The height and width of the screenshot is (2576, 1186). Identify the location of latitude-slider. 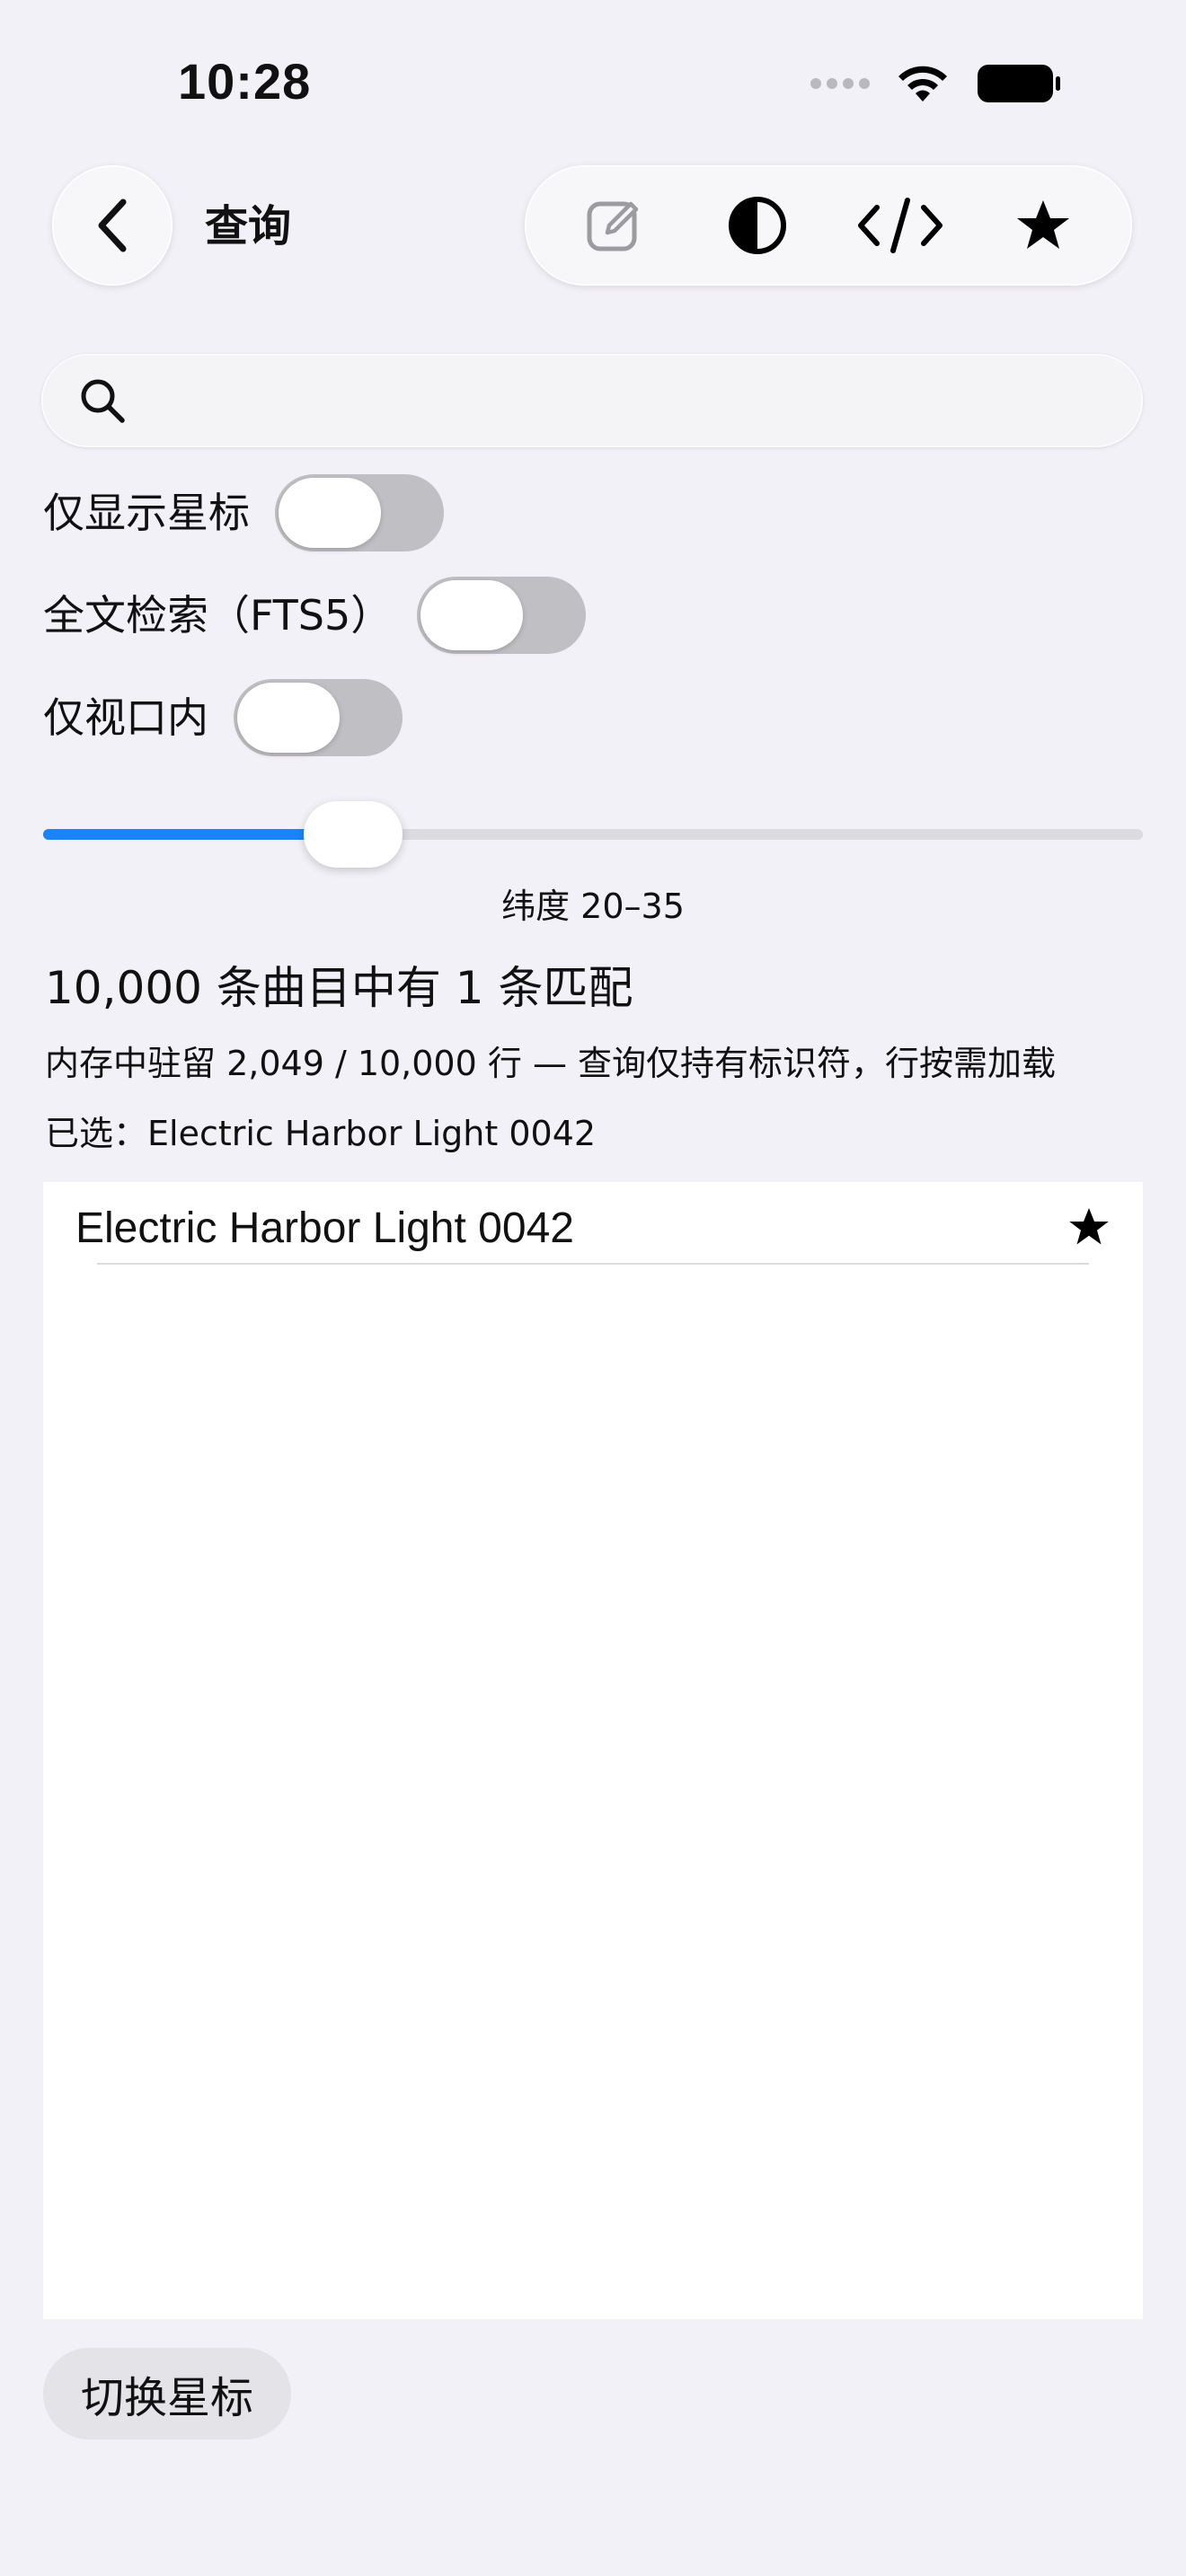
(593, 833).